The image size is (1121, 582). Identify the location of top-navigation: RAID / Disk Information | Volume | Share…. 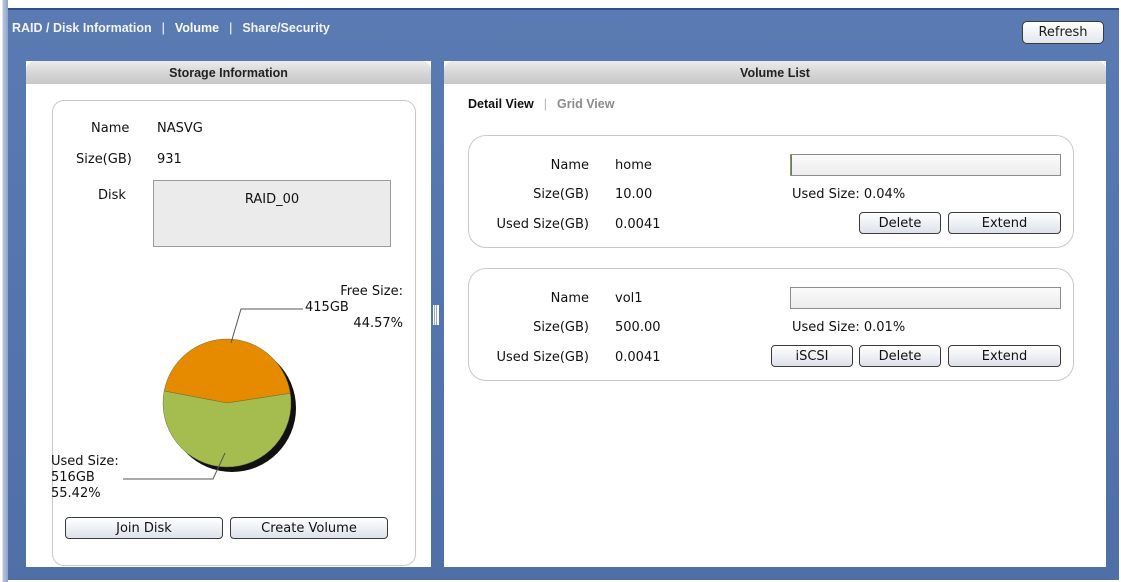
(171, 28).